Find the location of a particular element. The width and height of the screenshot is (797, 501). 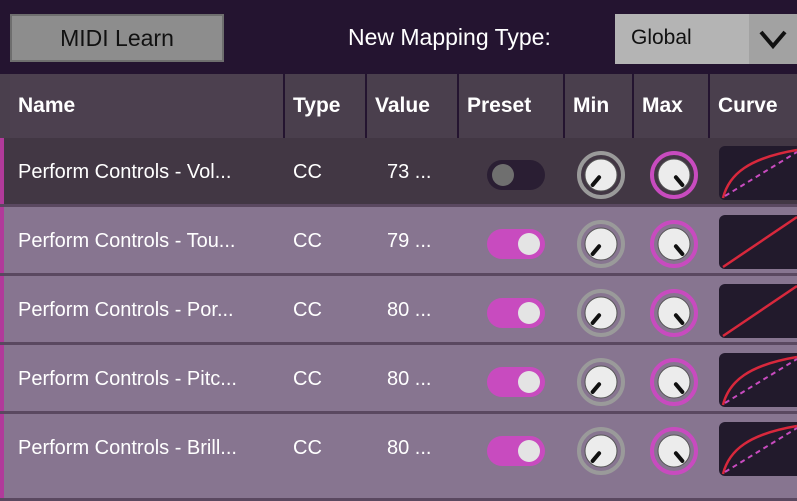

column-header-value: Value is located at coordinates (413, 106).